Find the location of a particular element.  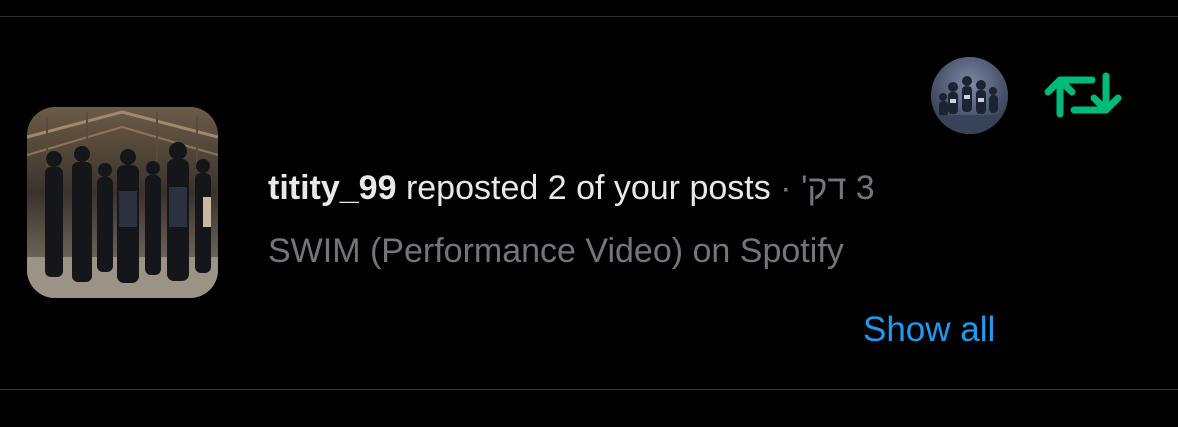

repost-icon is located at coordinates (1083, 95).